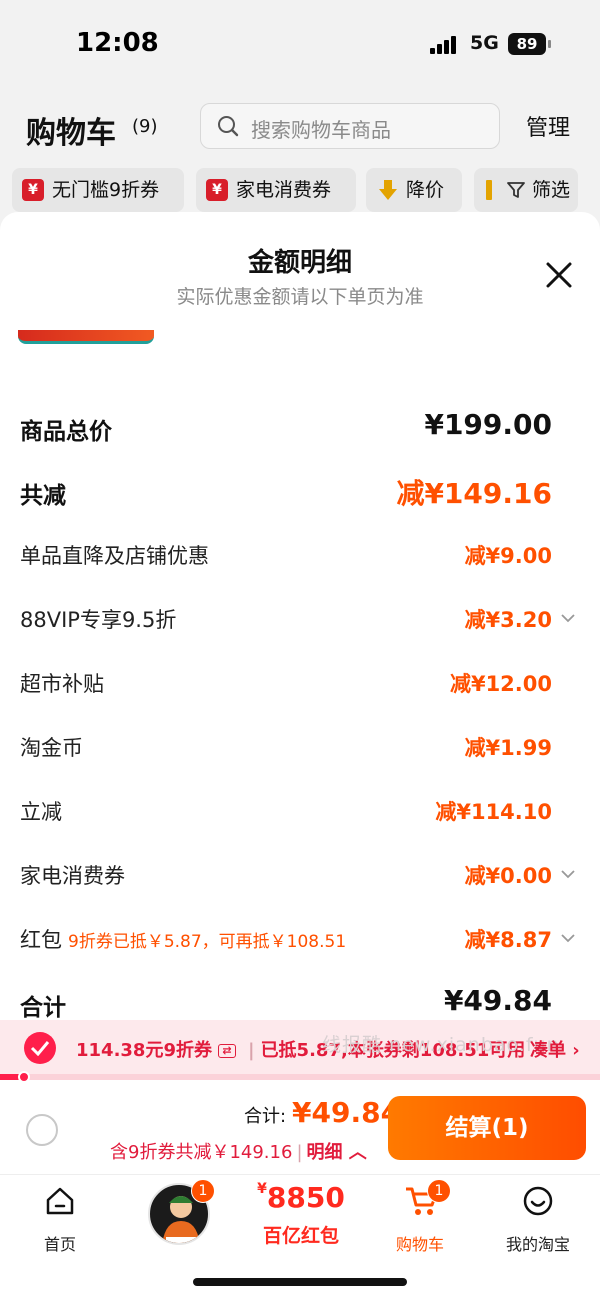  Describe the element at coordinates (489, 190) in the screenshot. I see `divider-icon` at that location.